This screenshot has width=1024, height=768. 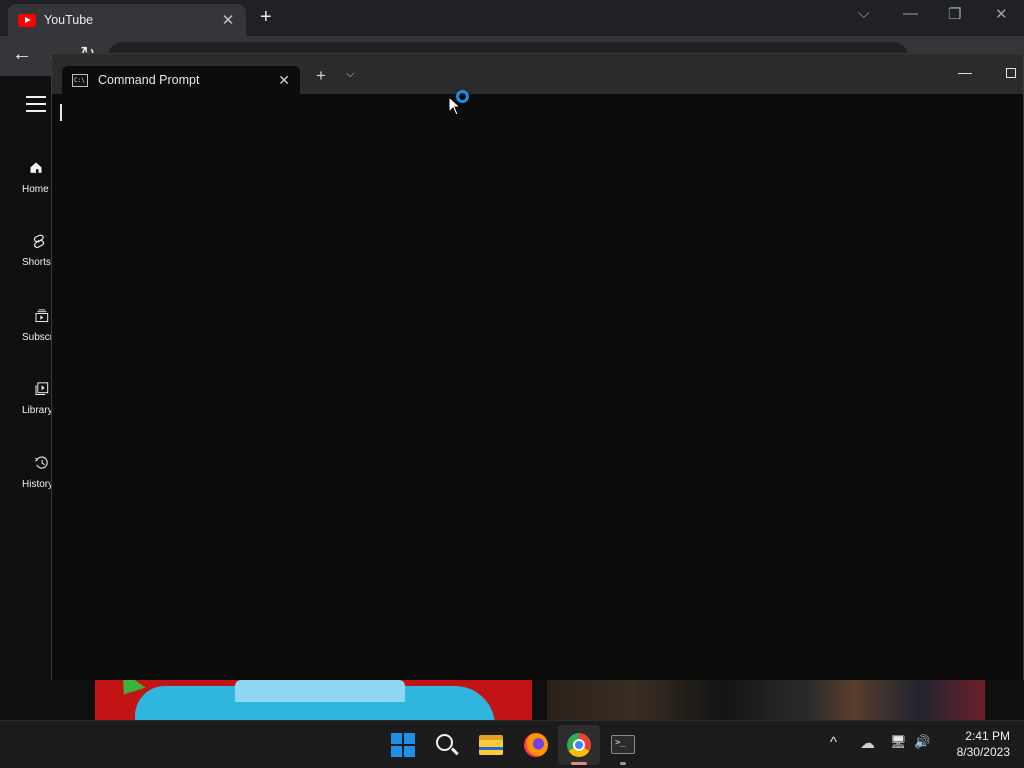 I want to click on tab-close-icon: ✕, so click(x=228, y=20).